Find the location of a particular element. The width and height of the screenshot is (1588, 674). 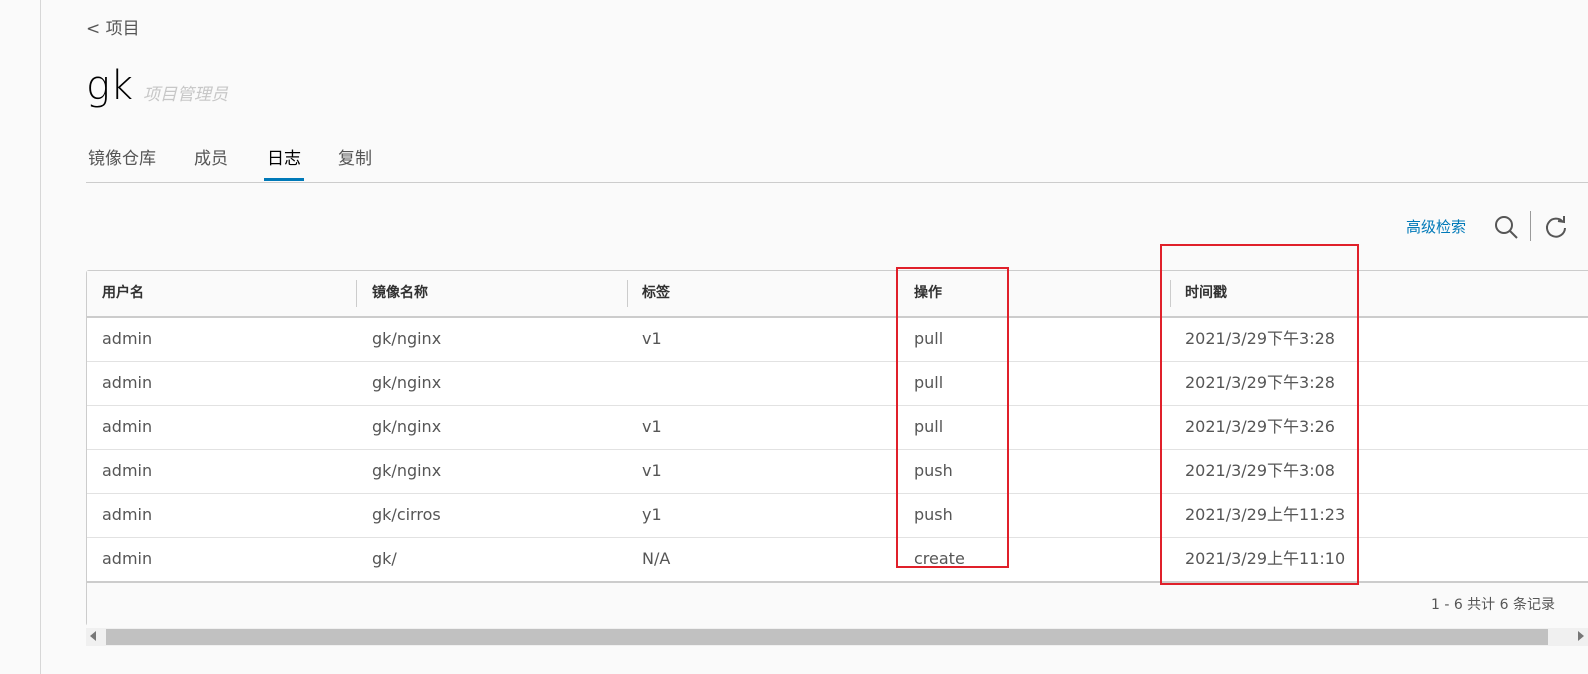

cell-tag: N/A is located at coordinates (656, 558).